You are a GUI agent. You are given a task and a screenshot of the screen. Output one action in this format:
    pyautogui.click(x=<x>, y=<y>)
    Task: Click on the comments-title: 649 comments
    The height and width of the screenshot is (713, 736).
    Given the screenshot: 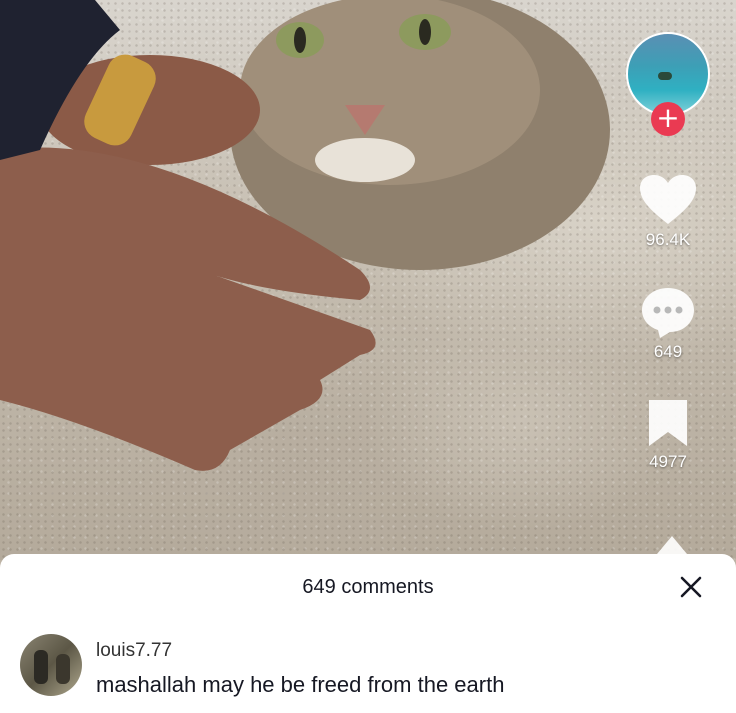 What is the action you would take?
    pyautogui.click(x=368, y=587)
    